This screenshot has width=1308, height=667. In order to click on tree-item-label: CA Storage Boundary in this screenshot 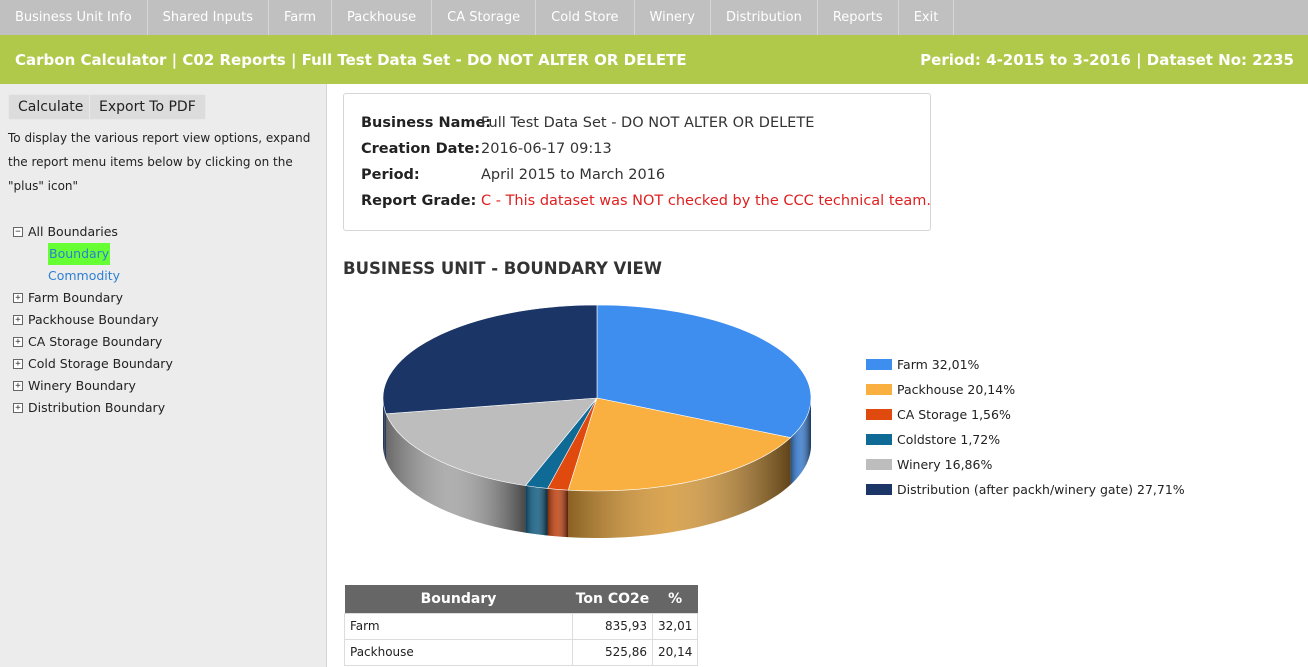, I will do `click(95, 341)`.